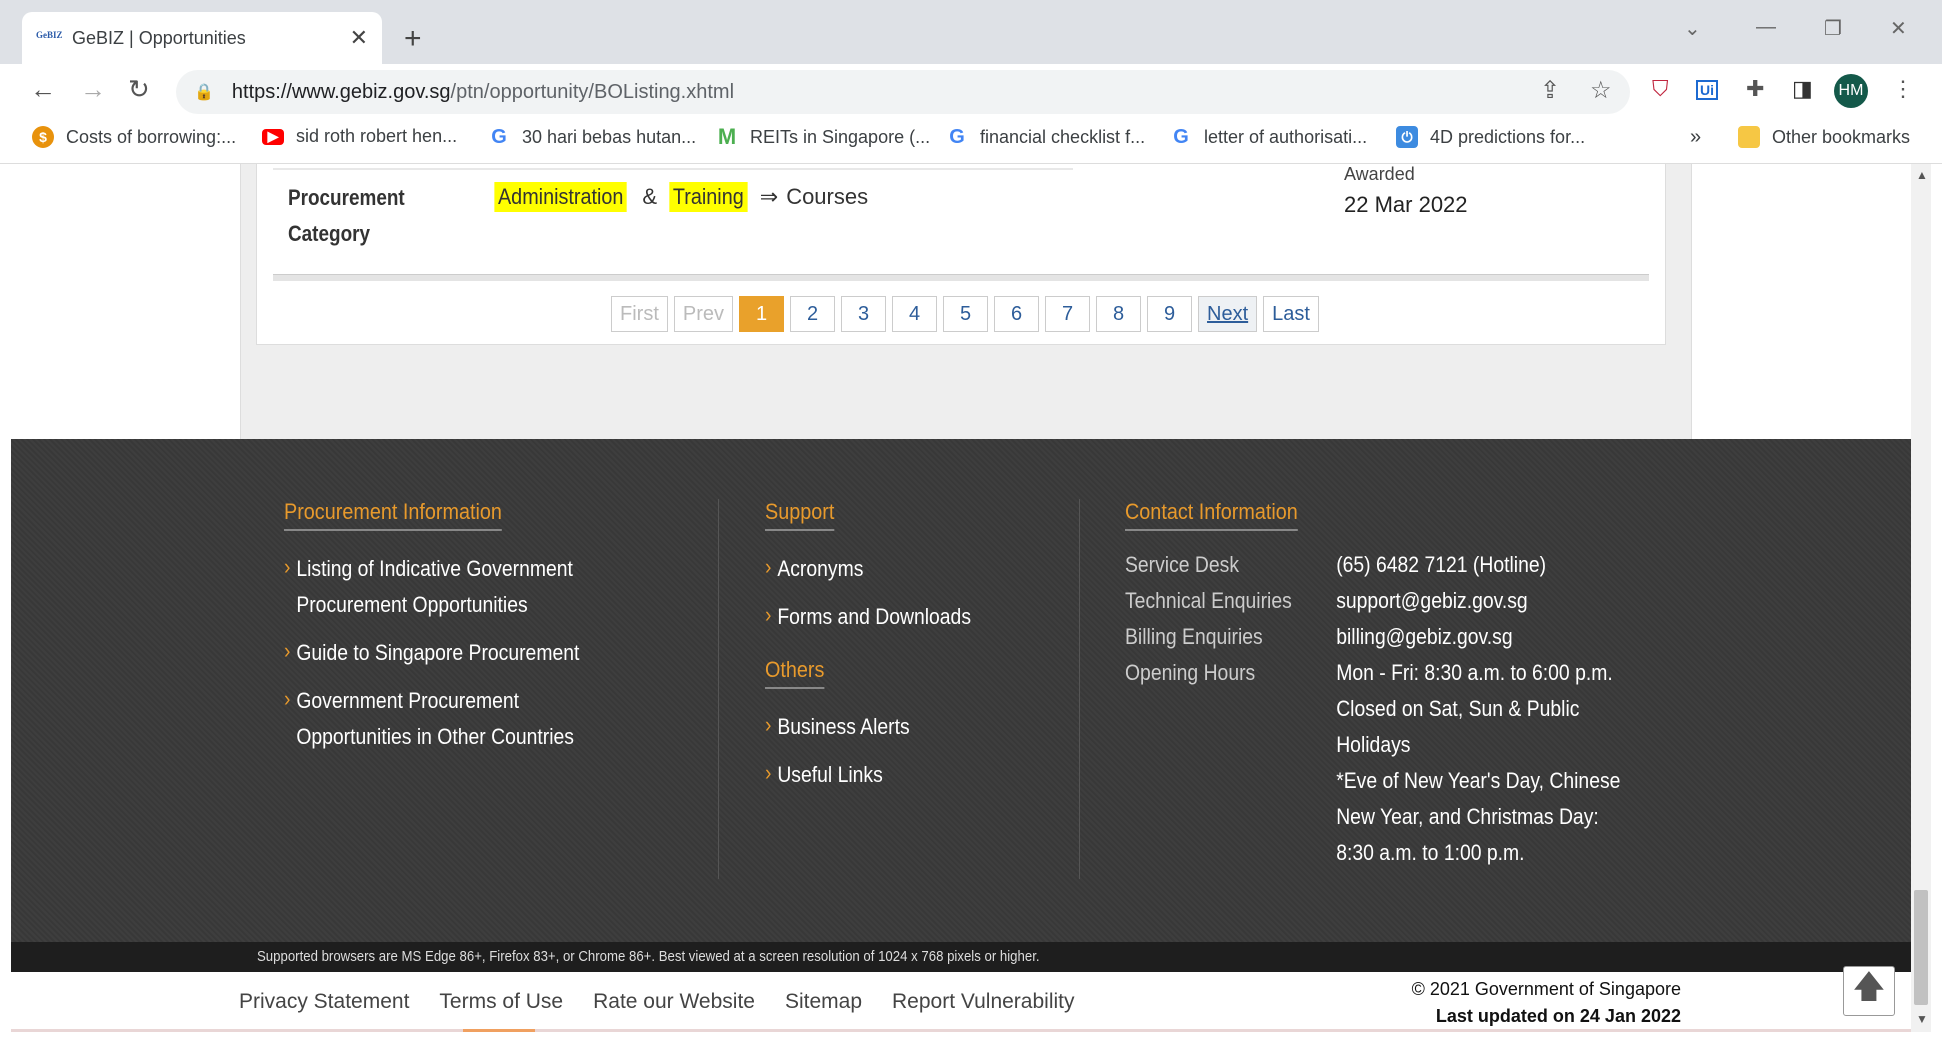 This screenshot has height=1042, width=1942. I want to click on holiday-note: *Eve of New Year's Day, Chinese, so click(1478, 780).